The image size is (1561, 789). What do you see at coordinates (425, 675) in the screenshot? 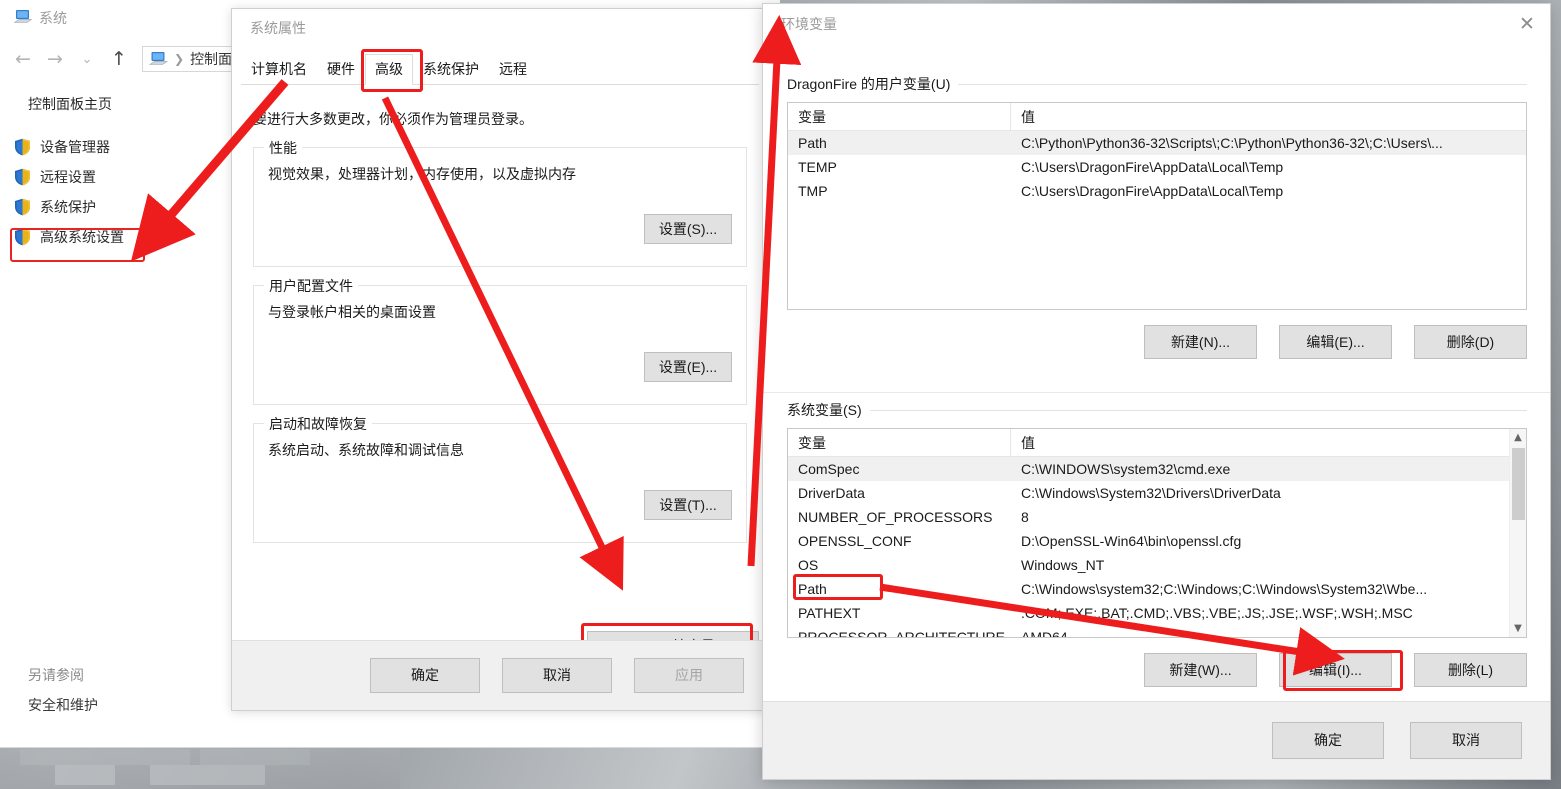
I see `ok-button: 确定` at bounding box center [425, 675].